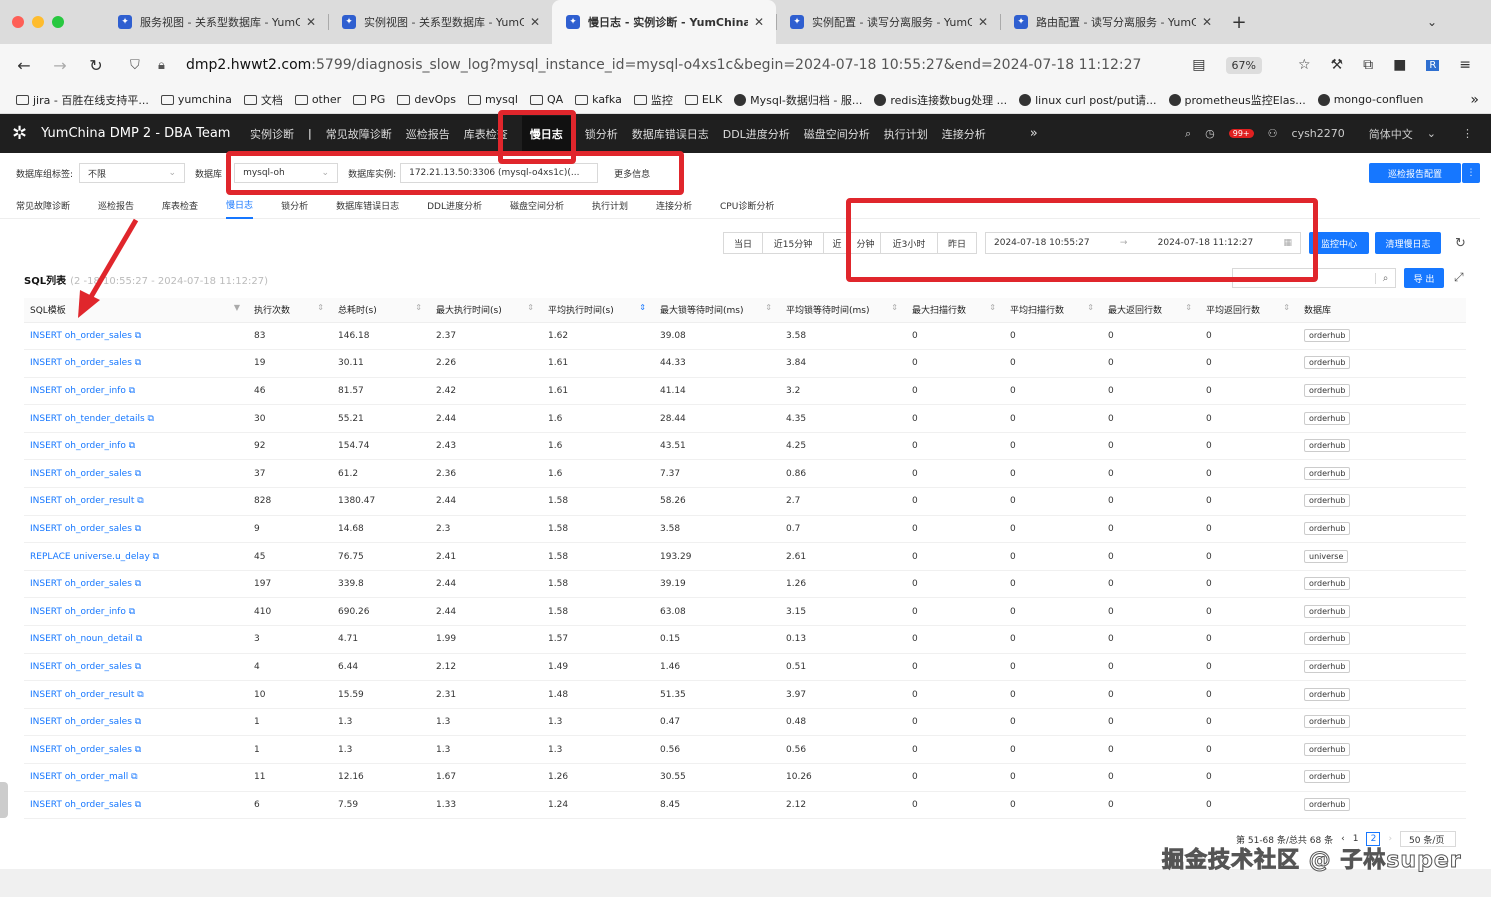  Describe the element at coordinates (843, 310) in the screenshot. I see `col-avg-lock: 平均锁等待时间(ms) ⇕` at that location.